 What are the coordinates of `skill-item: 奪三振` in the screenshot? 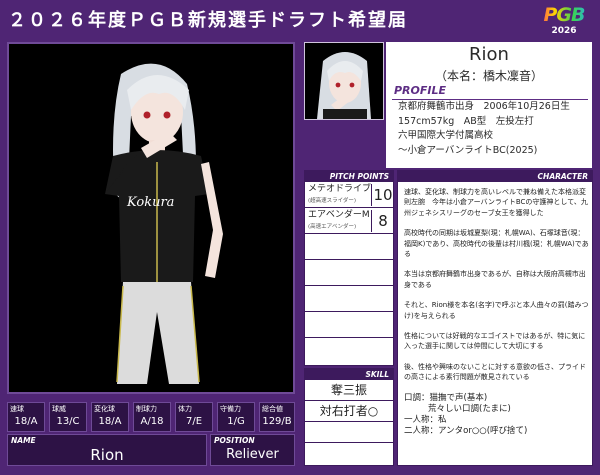 It's located at (349, 390).